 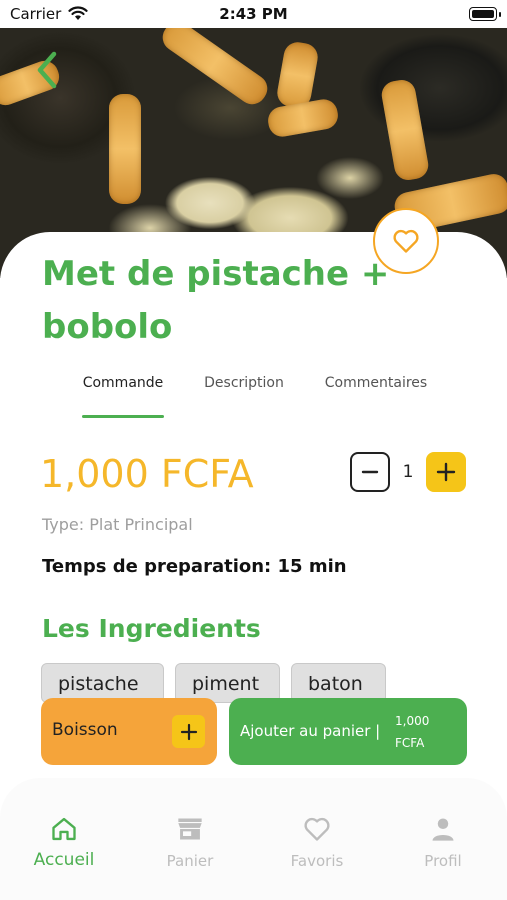 I want to click on ingredient-chip: piment, so click(x=227, y=683).